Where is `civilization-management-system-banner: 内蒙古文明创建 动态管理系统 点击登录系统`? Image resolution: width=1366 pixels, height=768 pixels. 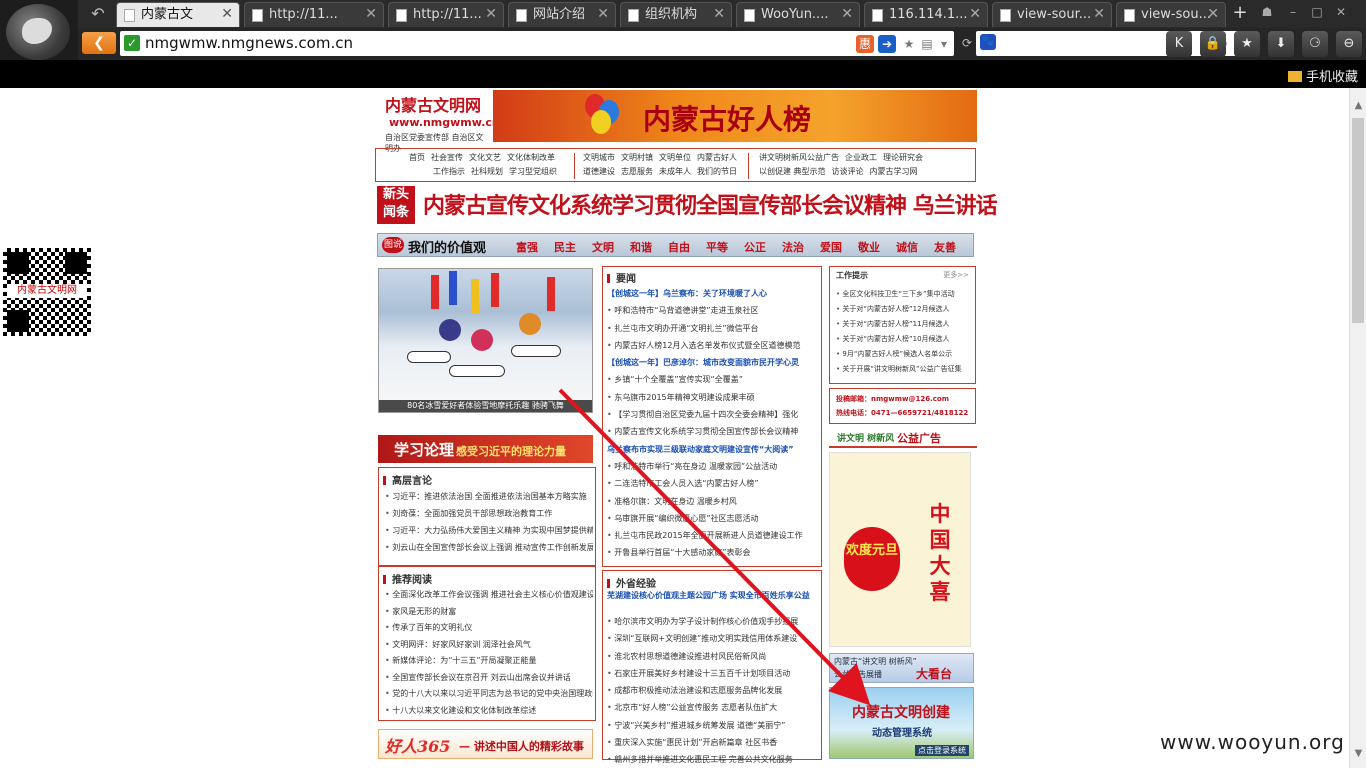
civilization-management-system-banner: 内蒙古文明创建 动态管理系统 点击登录系统 is located at coordinates (901, 723).